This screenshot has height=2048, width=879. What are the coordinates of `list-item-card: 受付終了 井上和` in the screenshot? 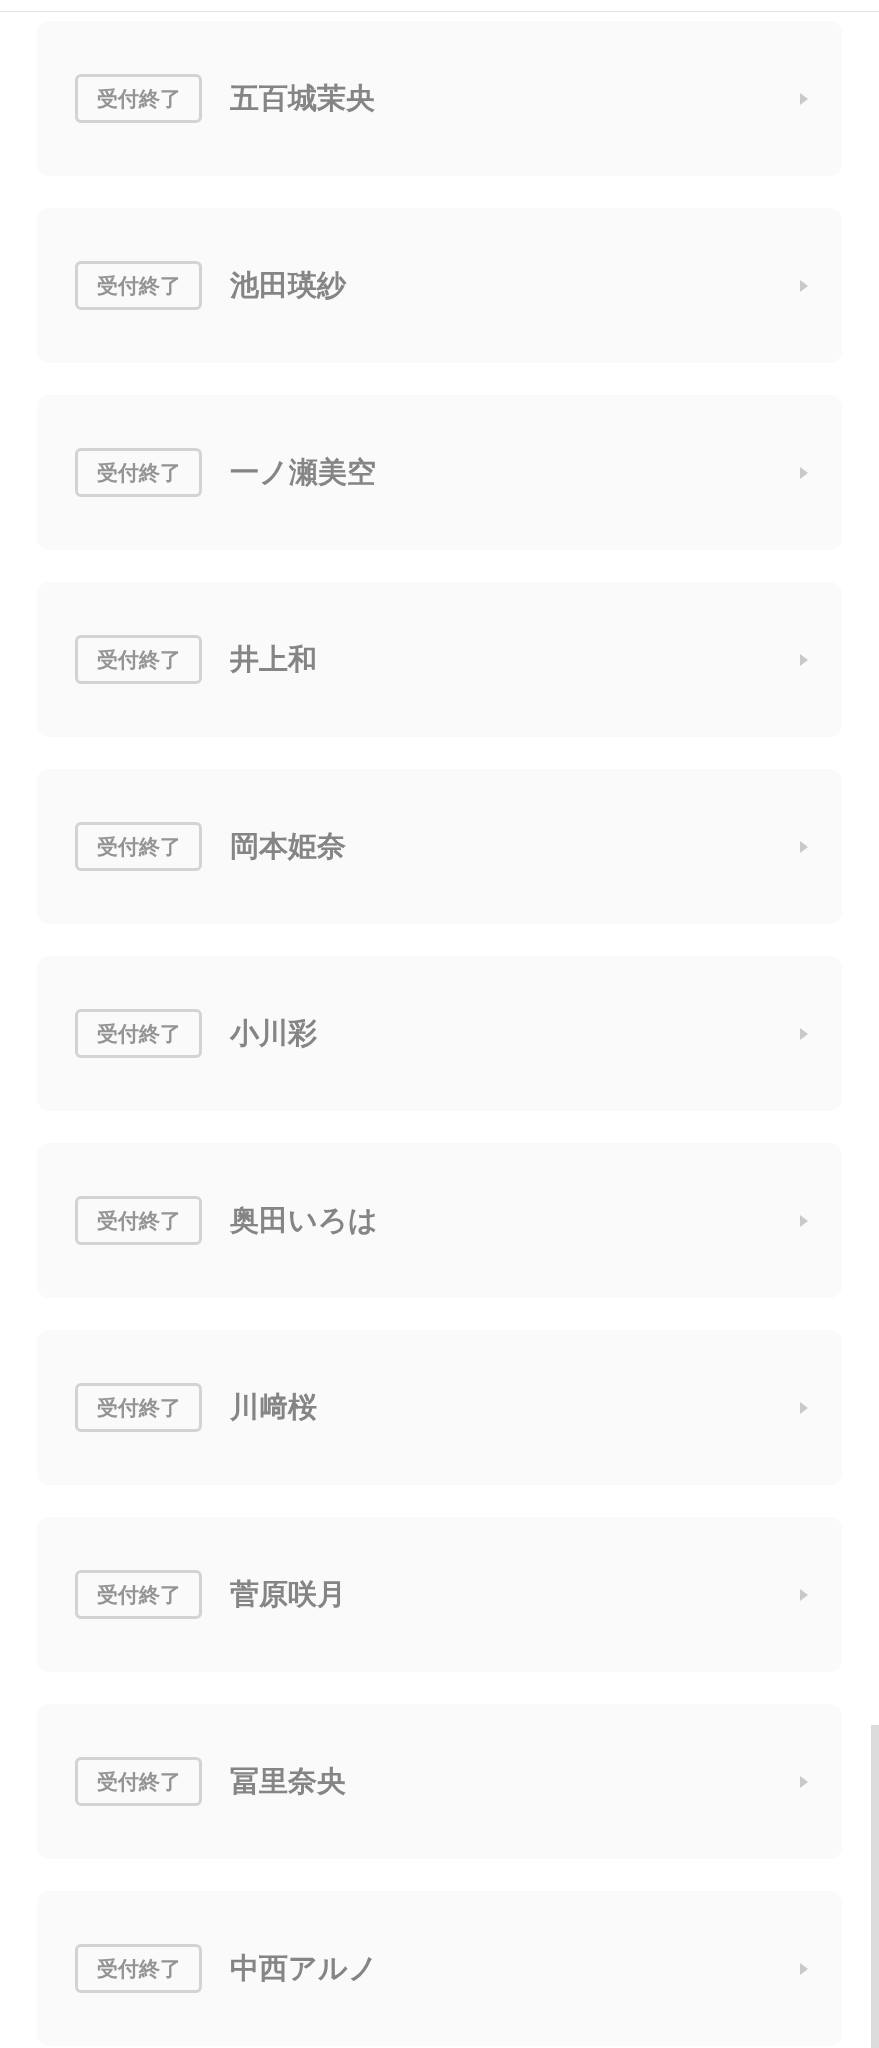 It's located at (439, 659).